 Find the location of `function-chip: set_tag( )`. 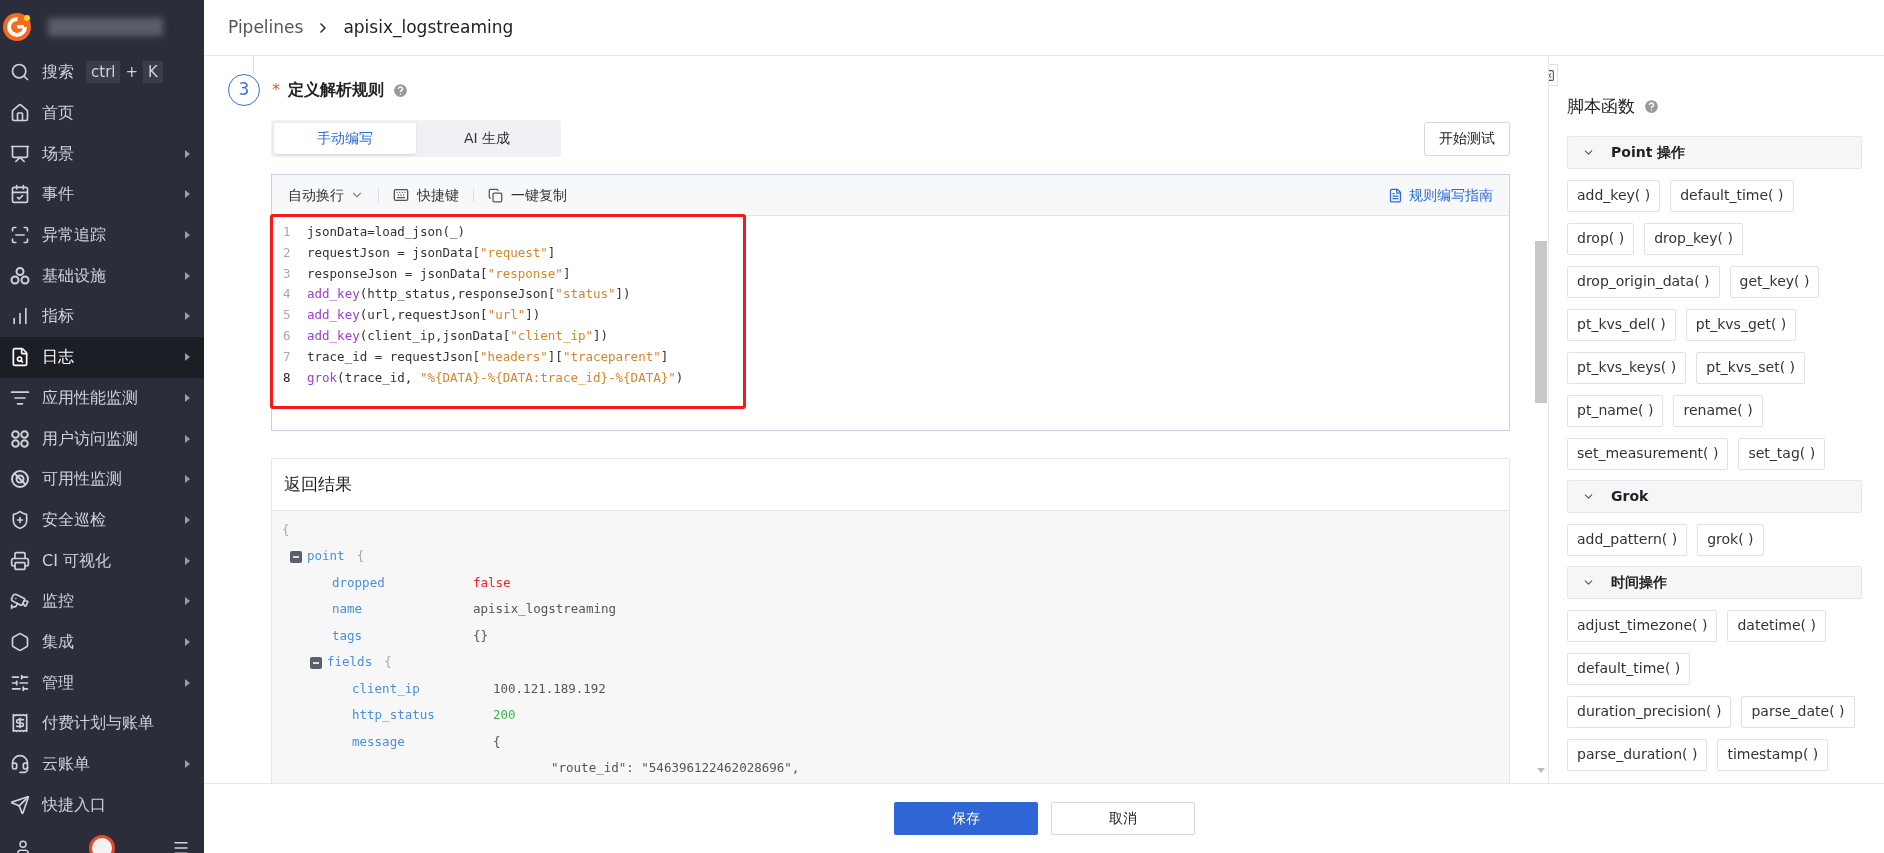

function-chip: set_tag( ) is located at coordinates (1782, 453).